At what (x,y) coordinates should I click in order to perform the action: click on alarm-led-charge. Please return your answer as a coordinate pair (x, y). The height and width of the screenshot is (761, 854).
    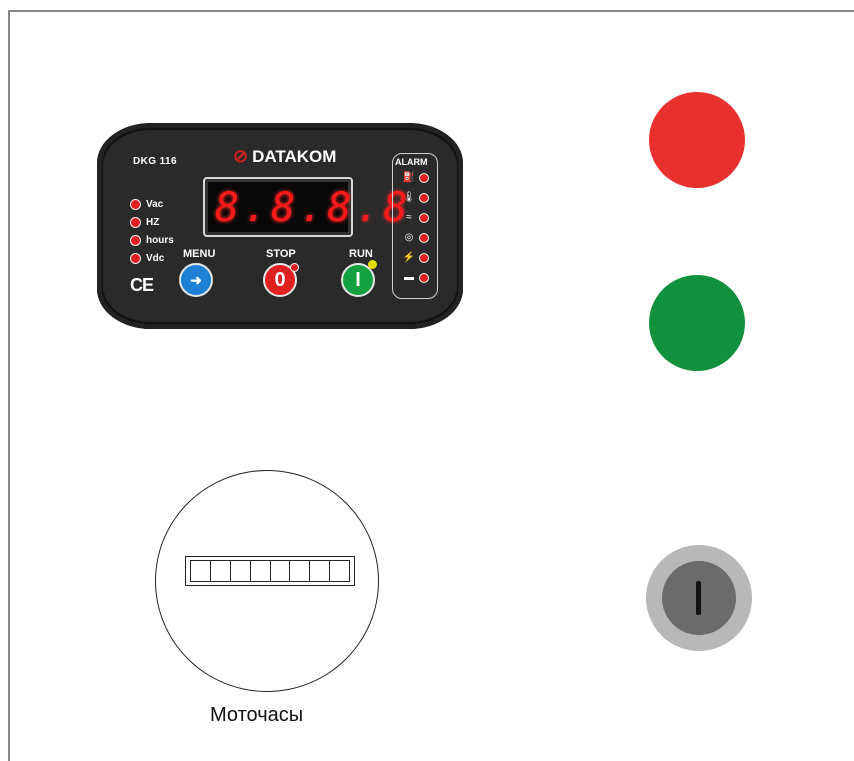
    Looking at the image, I should click on (424, 257).